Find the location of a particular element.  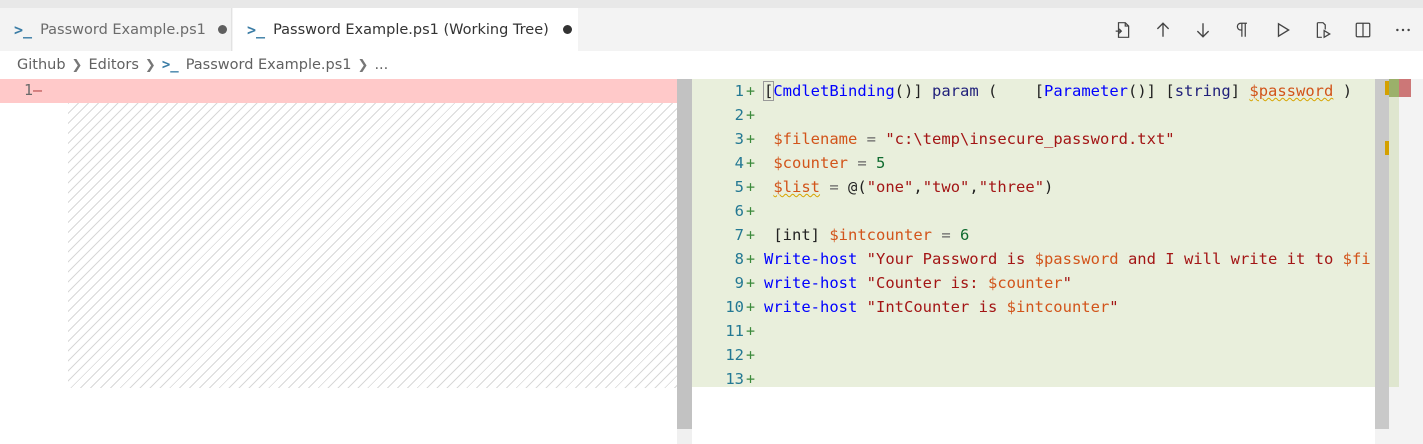

run-icon is located at coordinates (1283, 30).